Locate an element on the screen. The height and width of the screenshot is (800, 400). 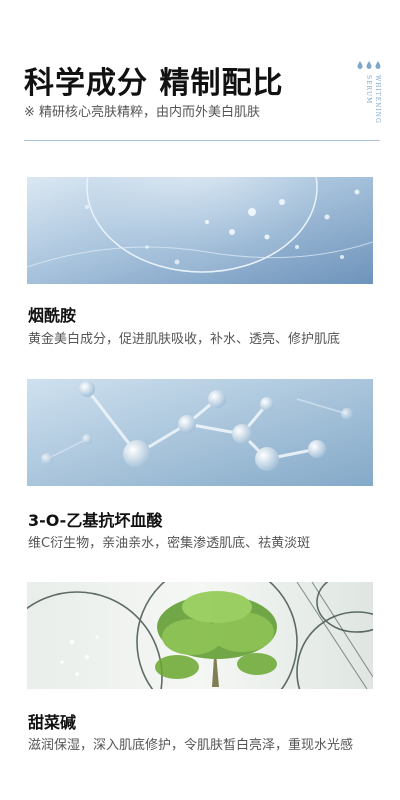
ingredient-description: 维C衍生物，亲油亲水，密集渗透肌底、祛黄淡斑 is located at coordinates (169, 543).